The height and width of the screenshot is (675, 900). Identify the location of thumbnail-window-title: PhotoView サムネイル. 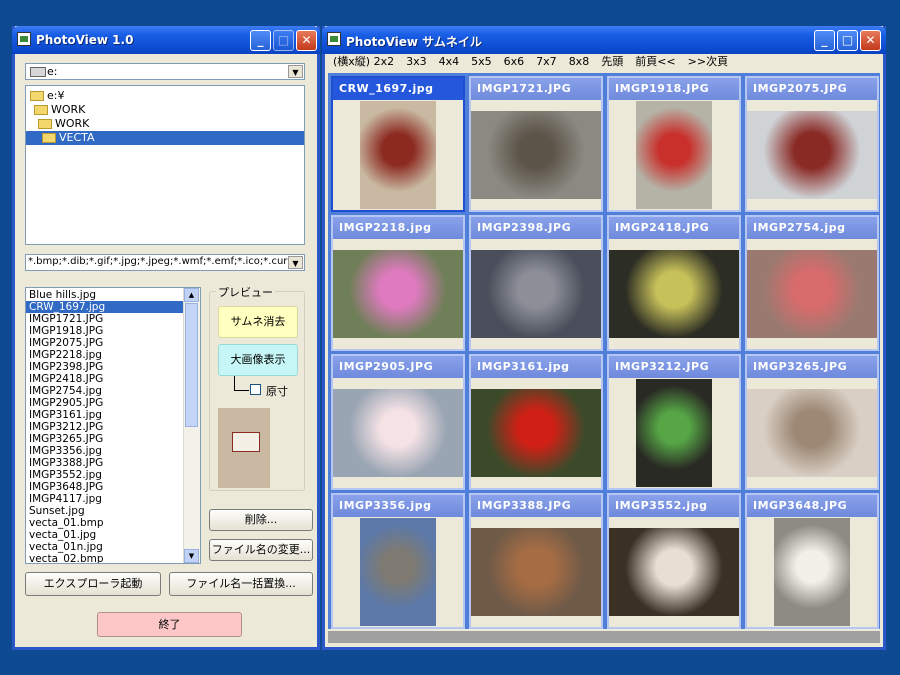
(414, 42).